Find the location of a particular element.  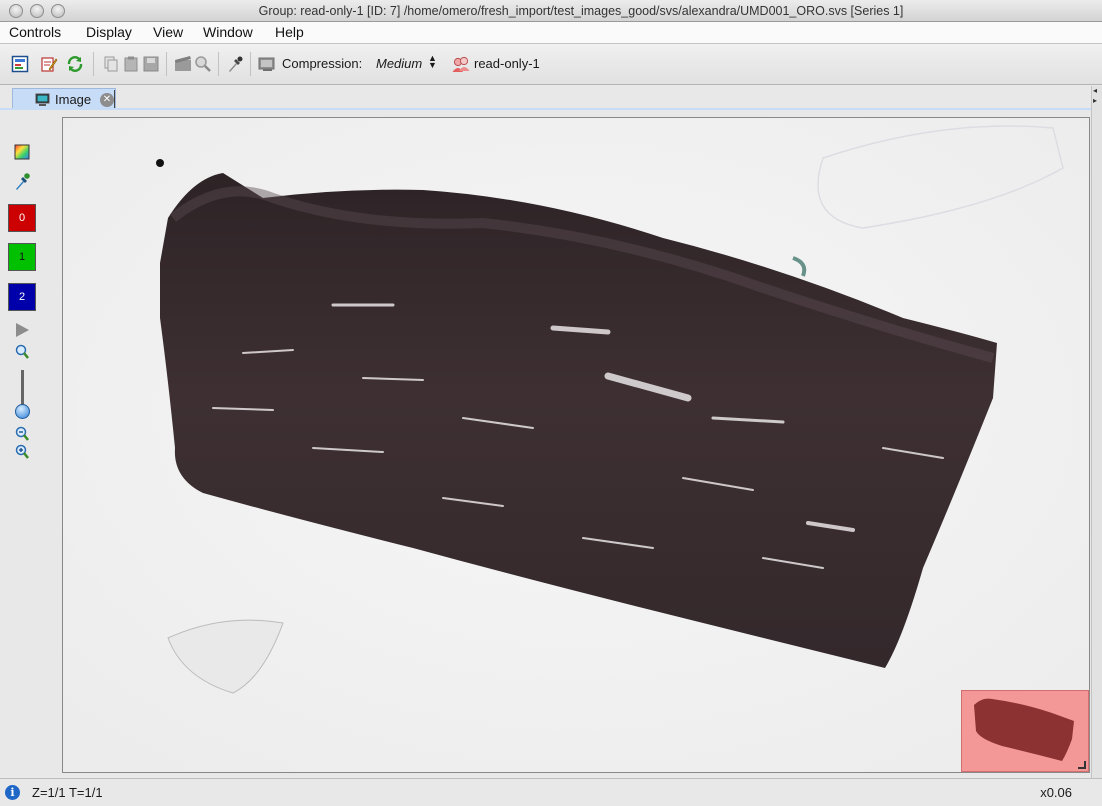

channel-button-0: 0 is located at coordinates (22, 218).